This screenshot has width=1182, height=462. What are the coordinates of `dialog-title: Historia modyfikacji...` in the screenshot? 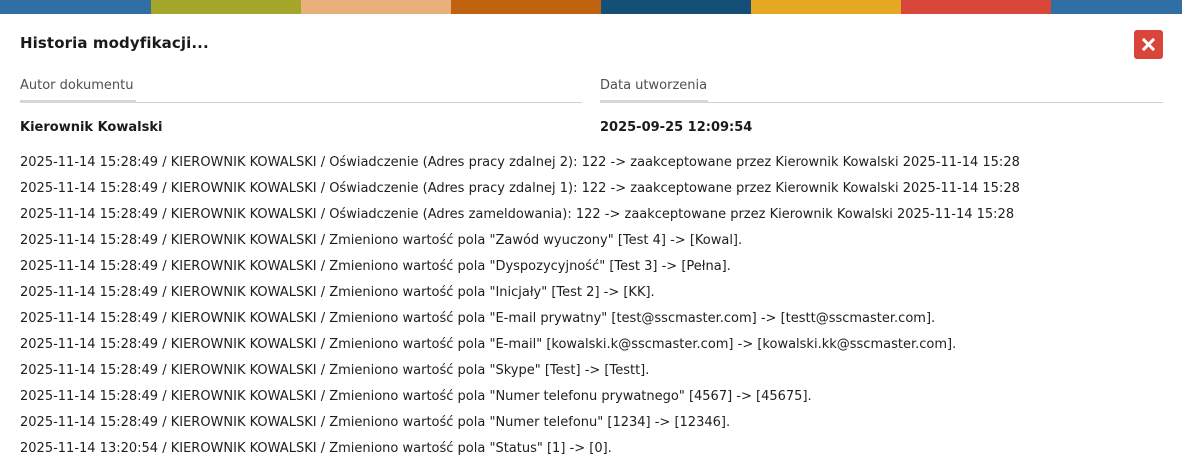 It's located at (114, 43).